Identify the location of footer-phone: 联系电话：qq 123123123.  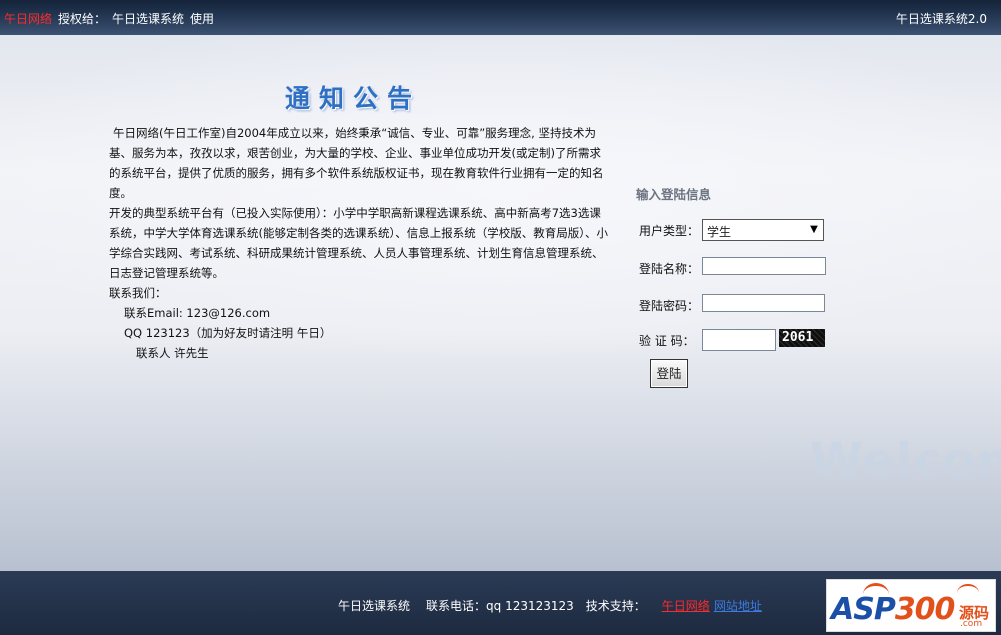
(500, 606).